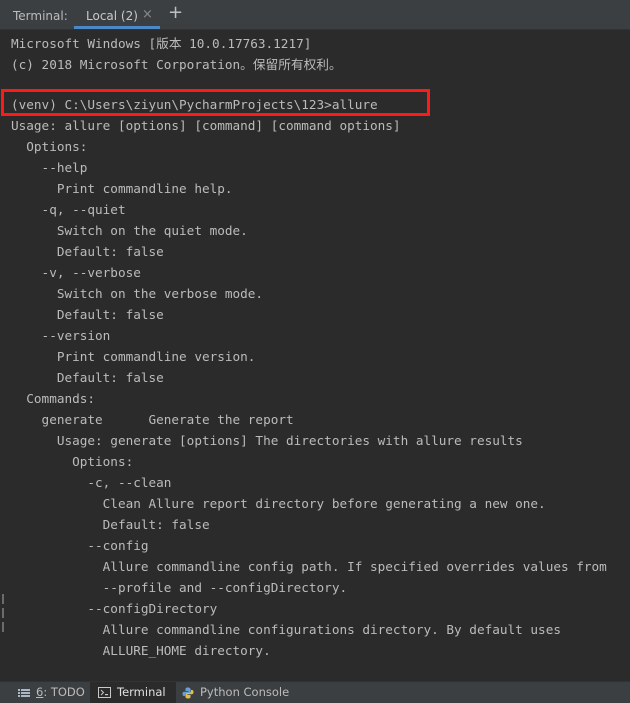 The image size is (630, 703). Describe the element at coordinates (133, 356) in the screenshot. I see `terminal-line: Print commandline version.` at that location.